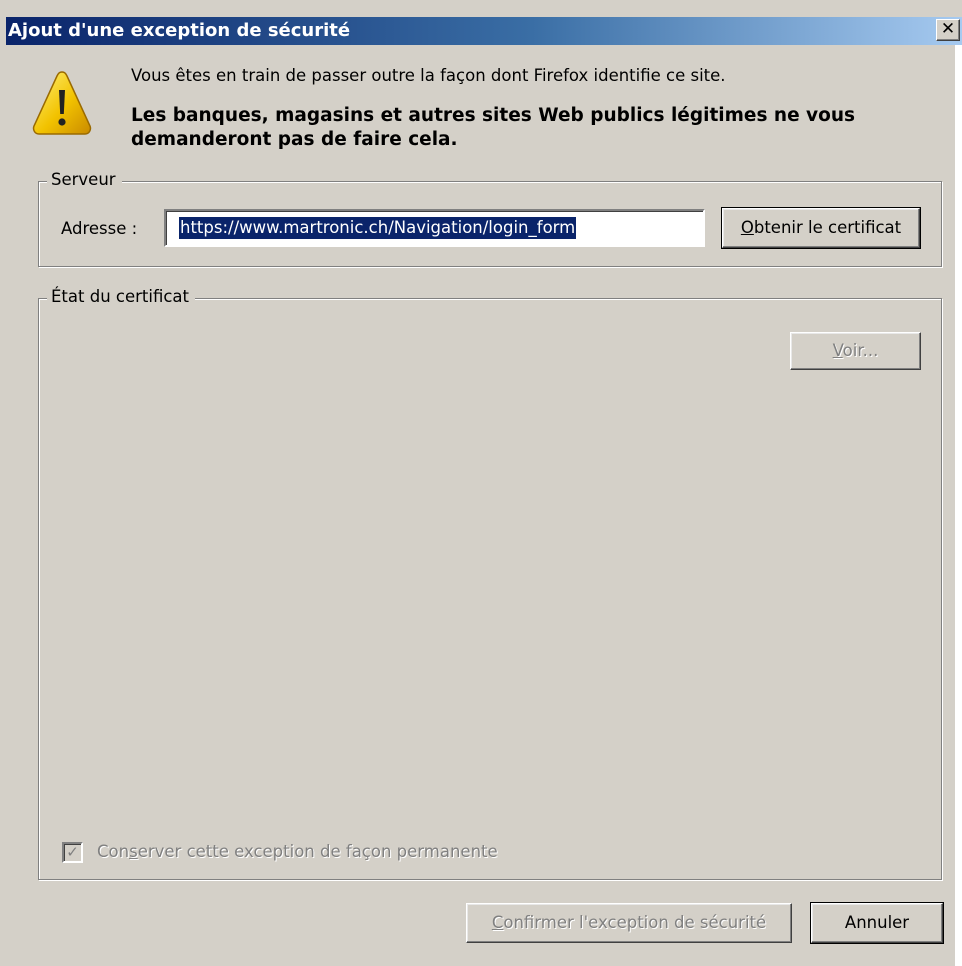  What do you see at coordinates (837, 350) in the screenshot?
I see `view-accesskey: V` at bounding box center [837, 350].